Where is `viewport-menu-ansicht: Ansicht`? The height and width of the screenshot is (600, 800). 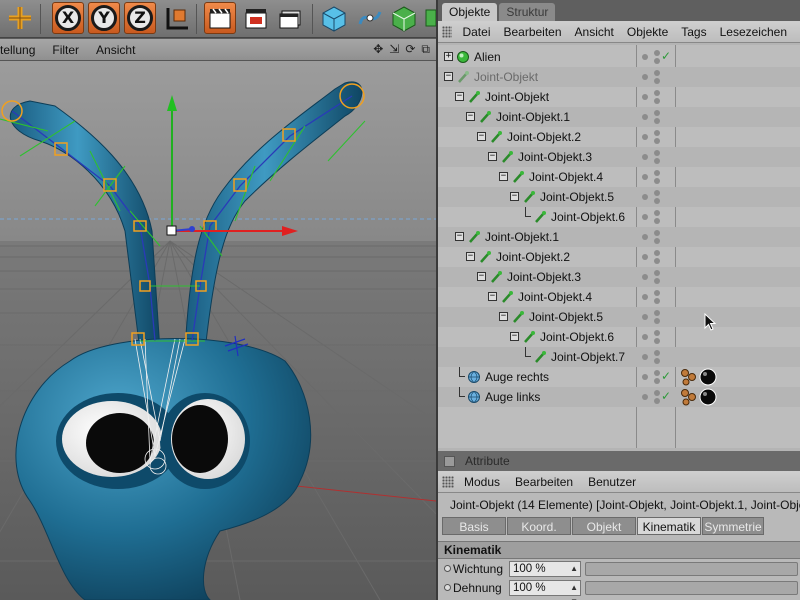 viewport-menu-ansicht: Ansicht is located at coordinates (115, 50).